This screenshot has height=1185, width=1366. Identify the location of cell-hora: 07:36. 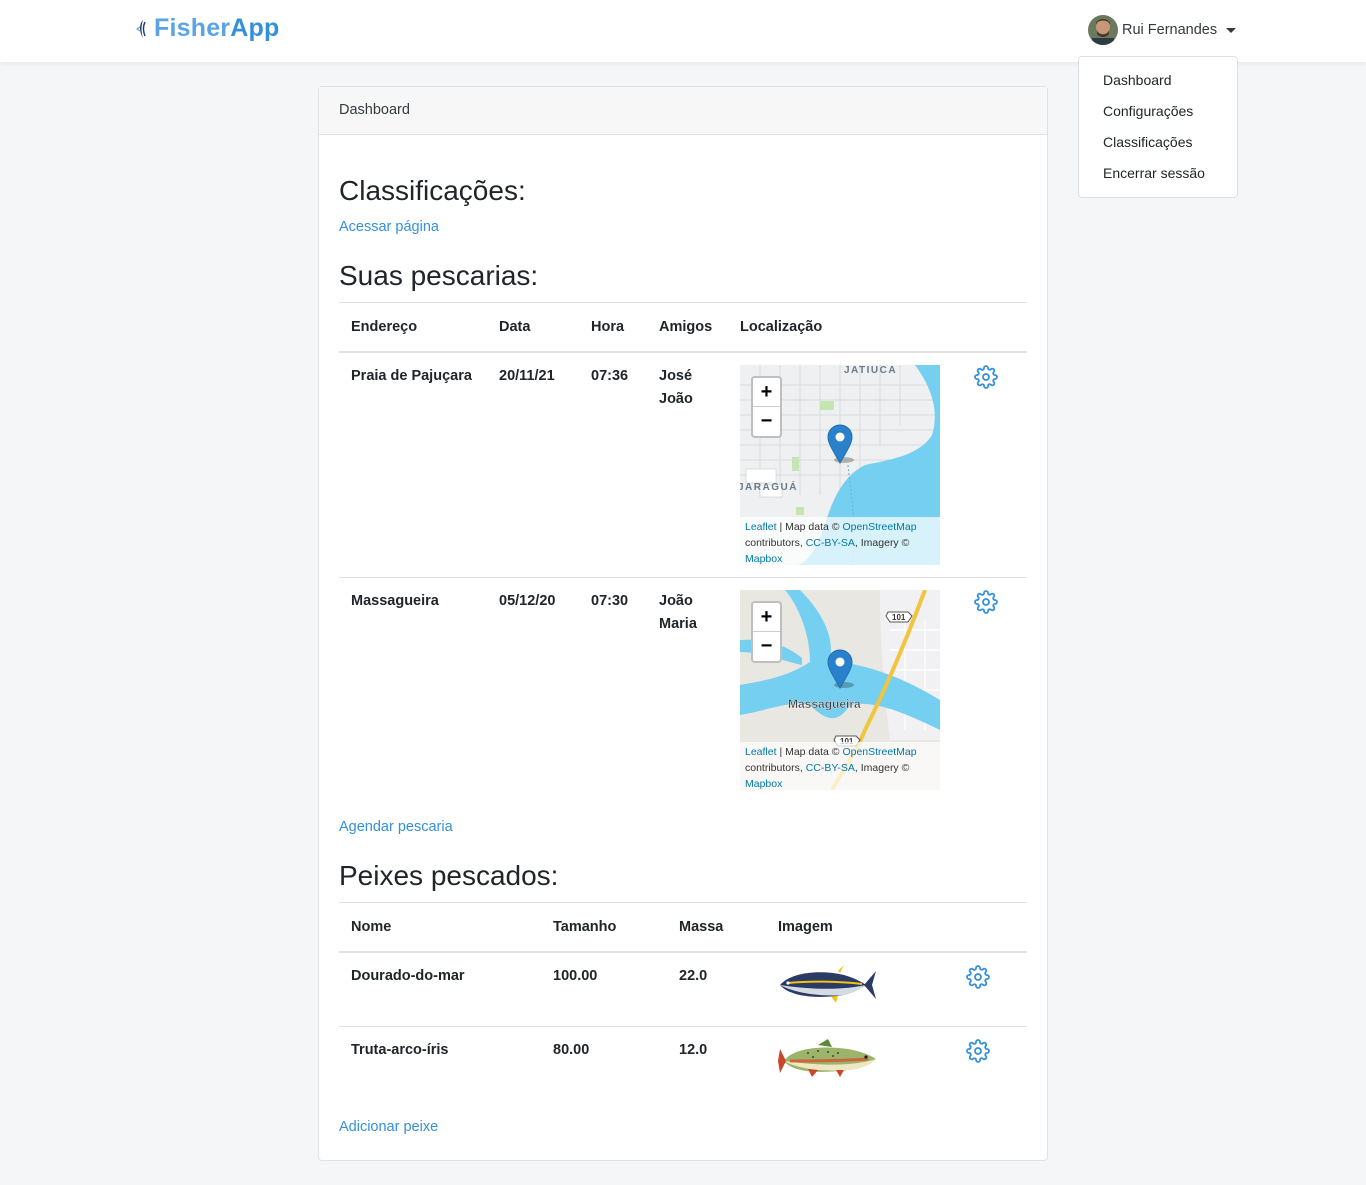
(610, 375).